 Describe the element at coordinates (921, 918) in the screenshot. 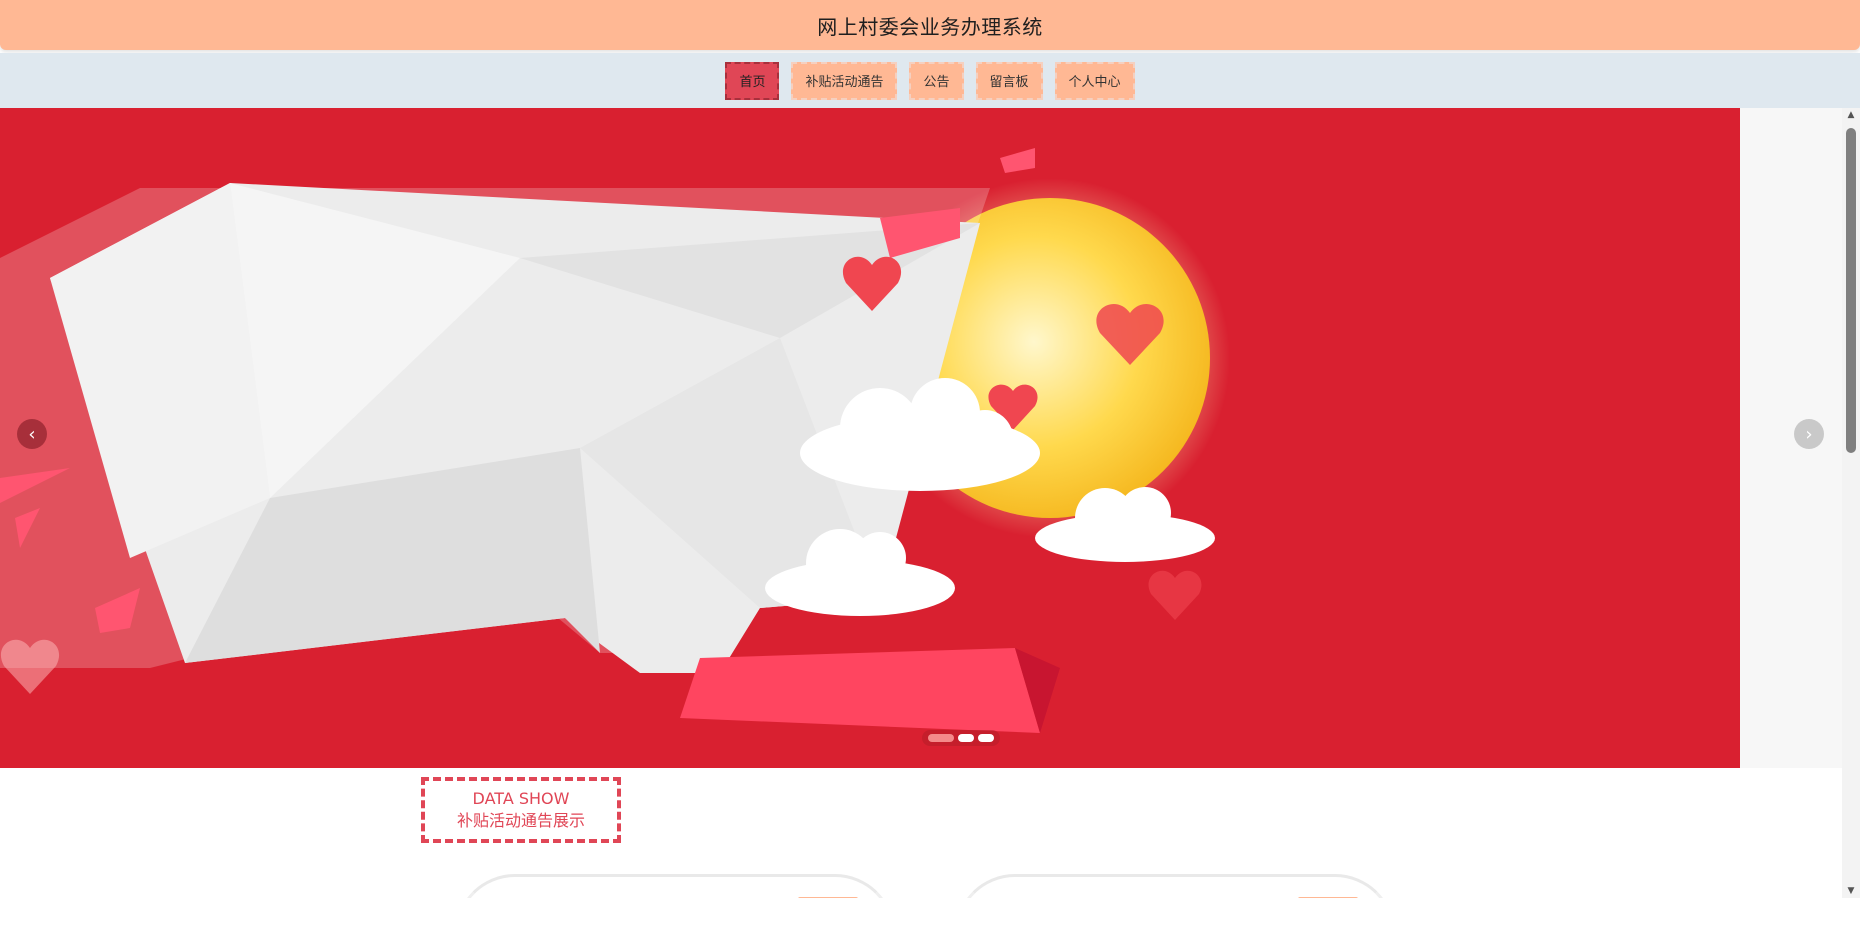

I see `viewport-bottom-edge` at that location.